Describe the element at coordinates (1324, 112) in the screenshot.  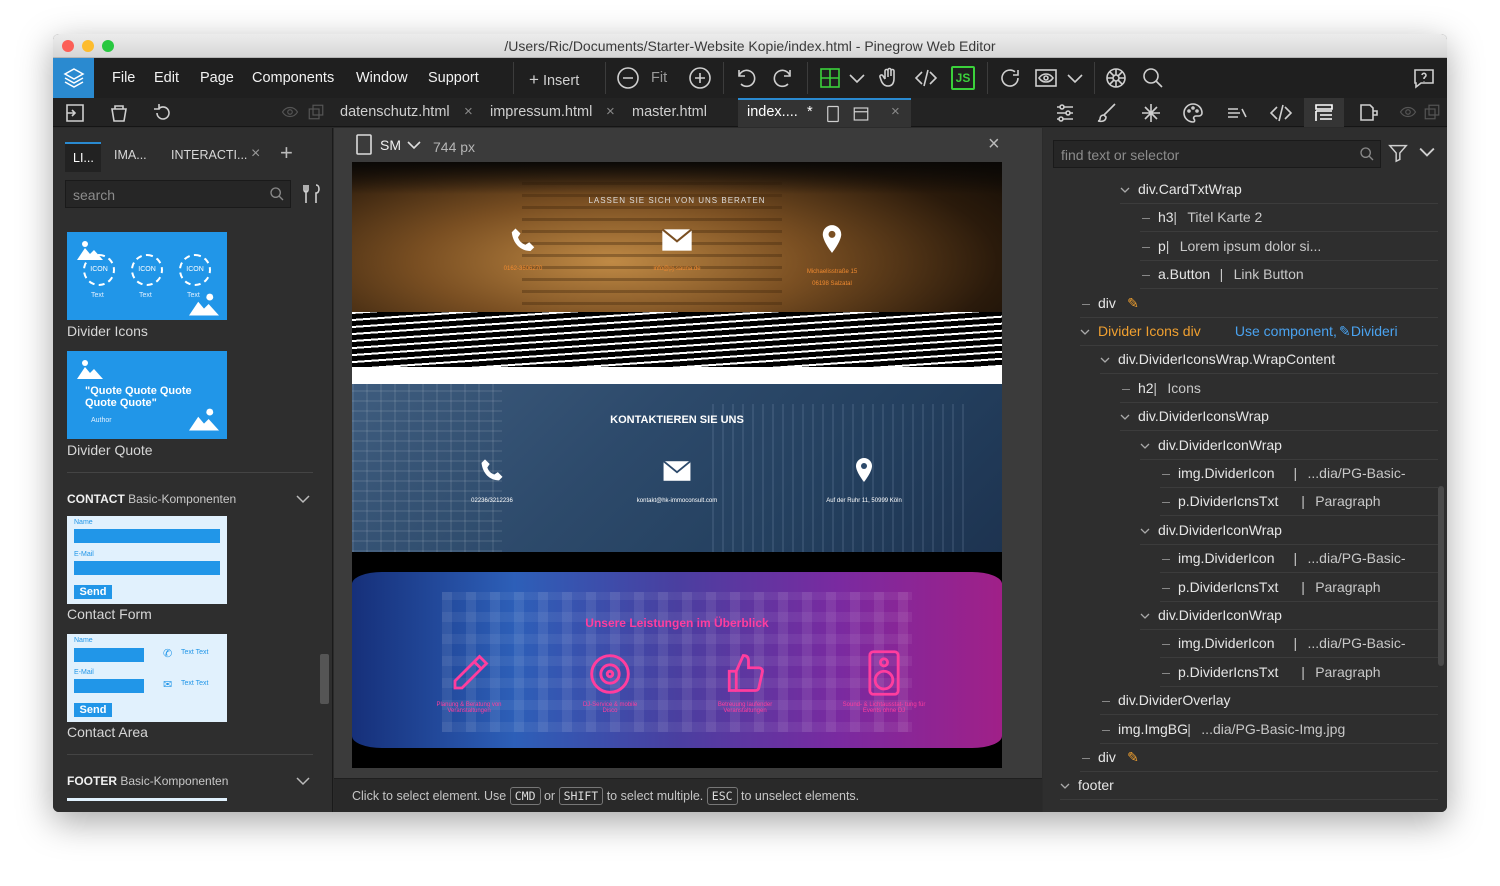
I see `tree-panel-tab` at that location.